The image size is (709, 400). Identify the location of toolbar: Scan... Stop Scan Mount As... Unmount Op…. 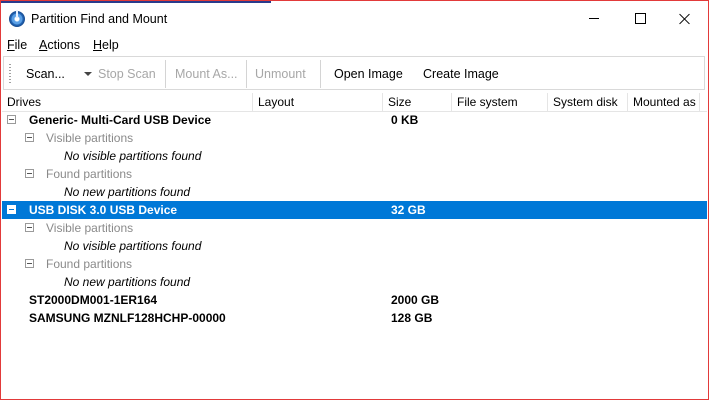
(354, 73).